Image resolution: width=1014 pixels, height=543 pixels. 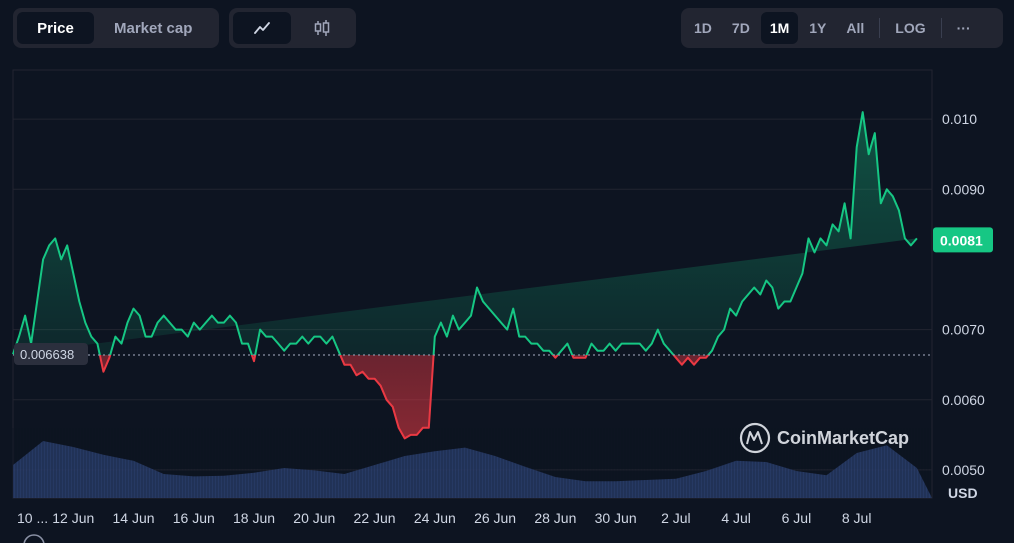 I want to click on range-all: All, so click(x=855, y=28).